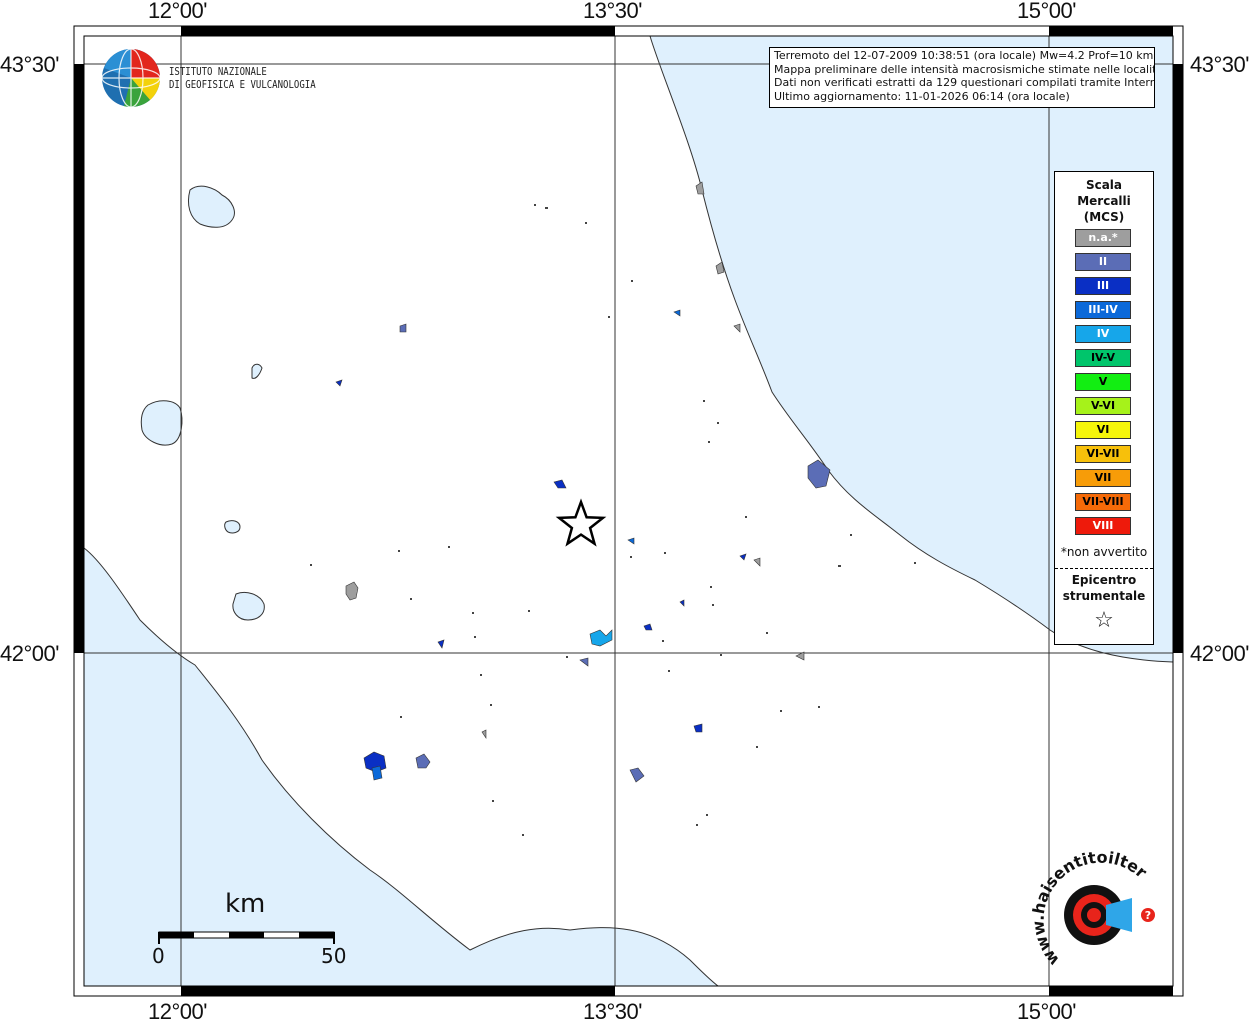  Describe the element at coordinates (1219, 653) in the screenshot. I see `coord-right-42: 42°00'` at that location.